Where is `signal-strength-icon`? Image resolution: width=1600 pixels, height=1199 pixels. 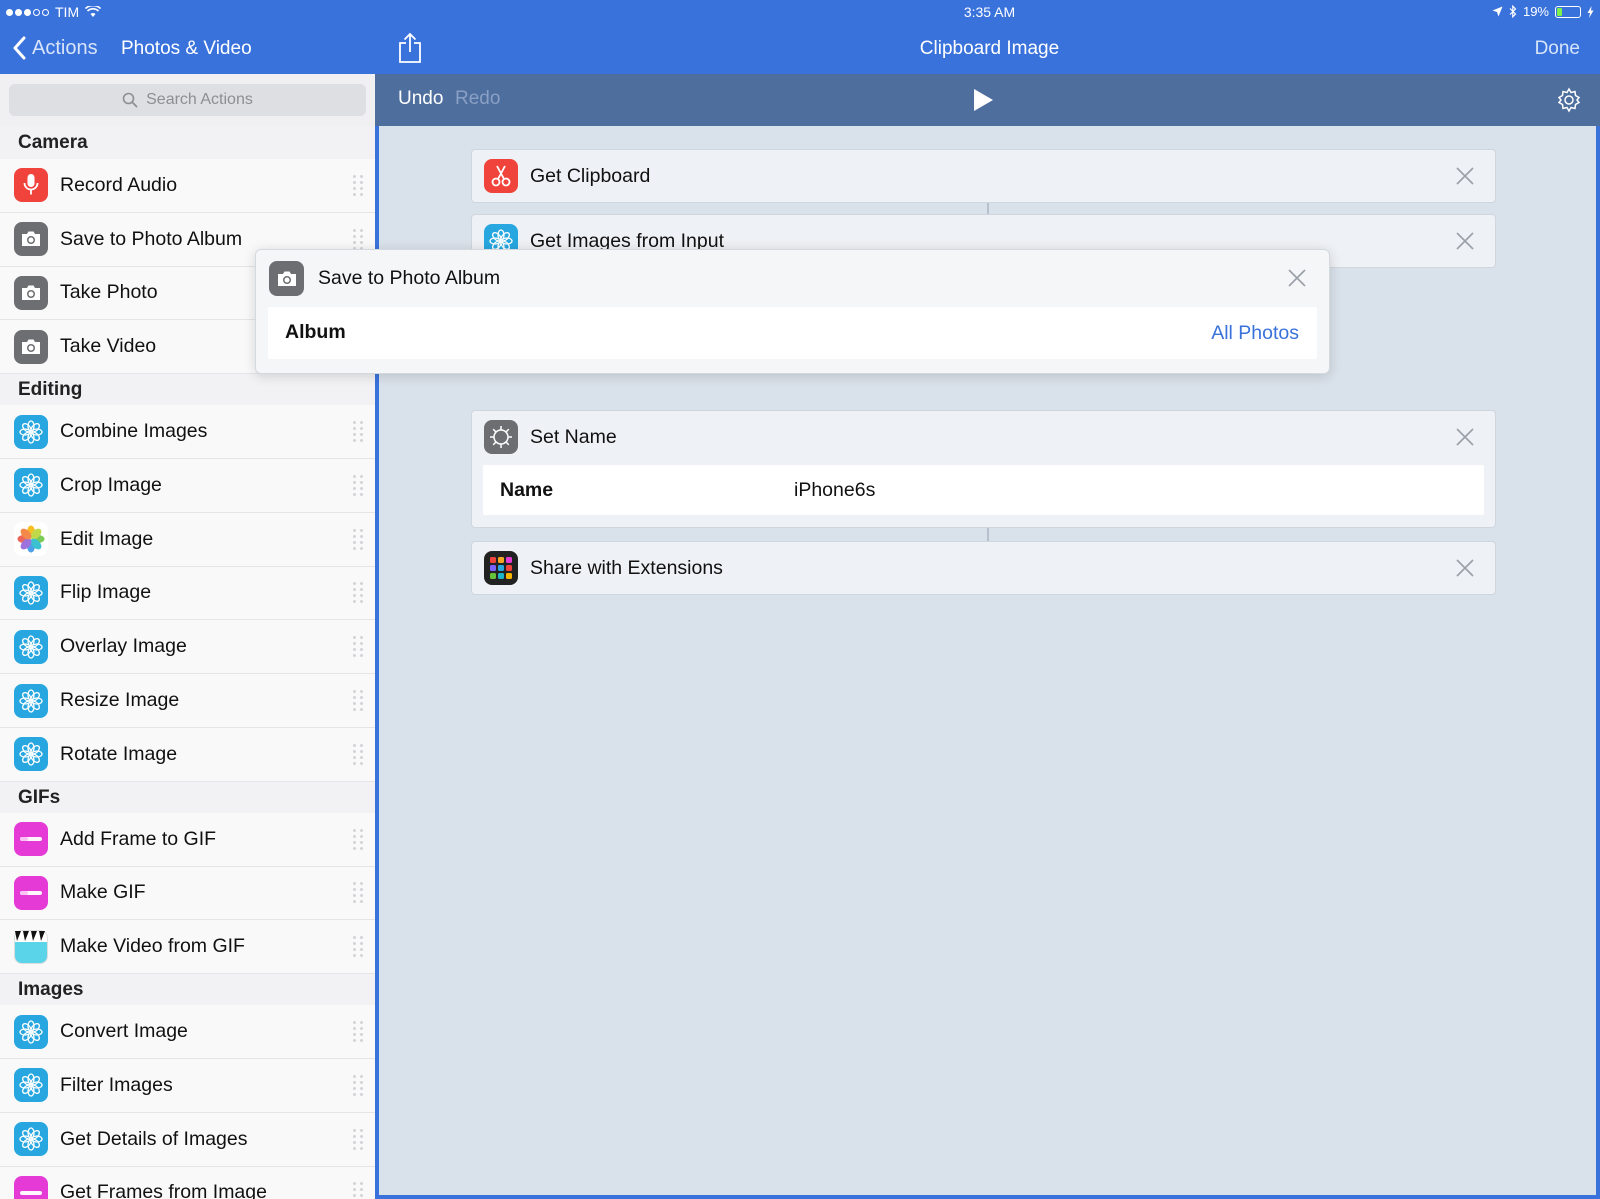
signal-strength-icon is located at coordinates (27, 12).